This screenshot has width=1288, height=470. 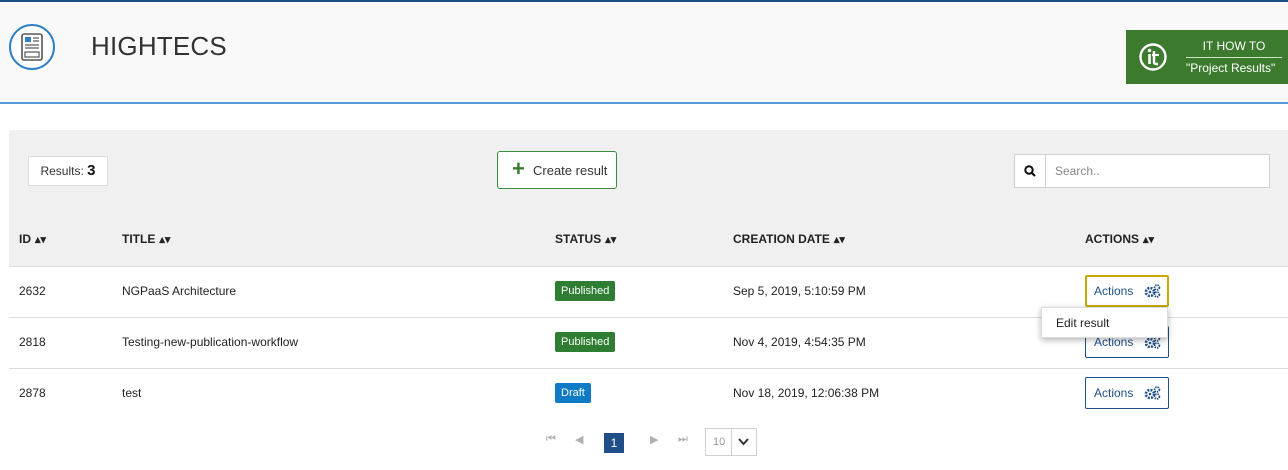 What do you see at coordinates (1234, 46) in the screenshot?
I see `howto-title: IT HOW TO` at bounding box center [1234, 46].